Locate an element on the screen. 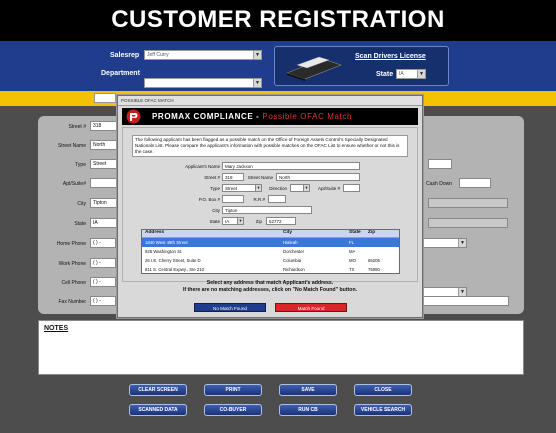 The width and height of the screenshot is (556, 433). run-cb-button: RUN CB is located at coordinates (308, 410).